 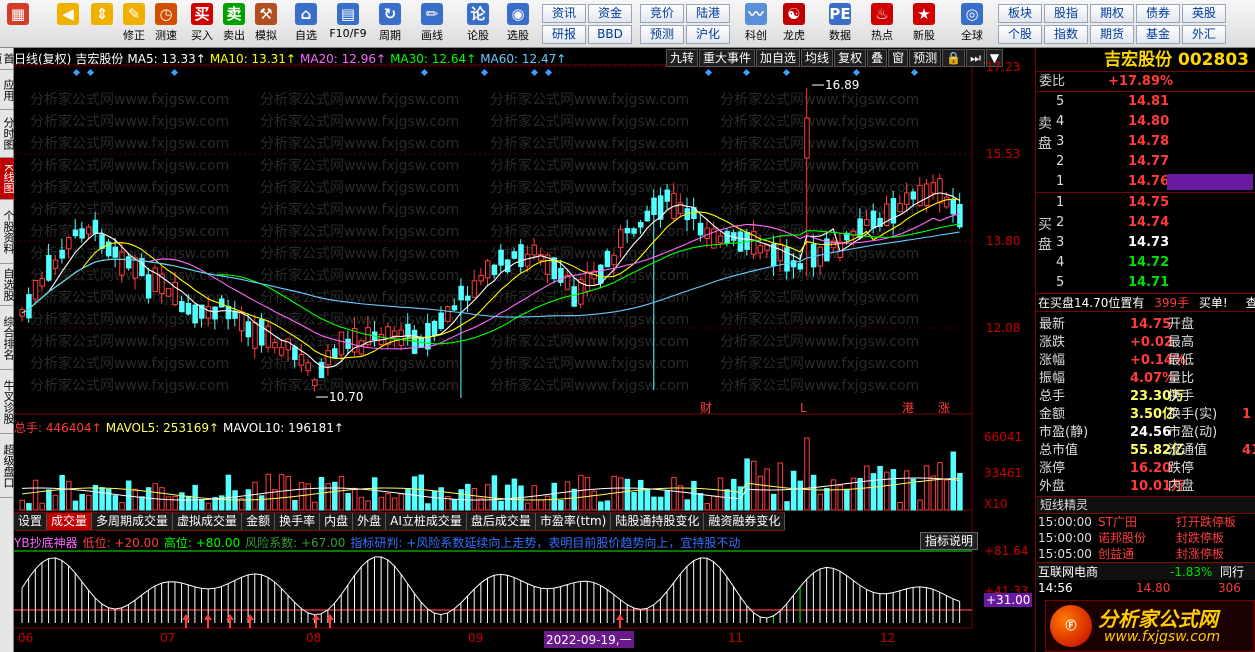 I want to click on sell-button: 卖卖出, so click(x=234, y=24).